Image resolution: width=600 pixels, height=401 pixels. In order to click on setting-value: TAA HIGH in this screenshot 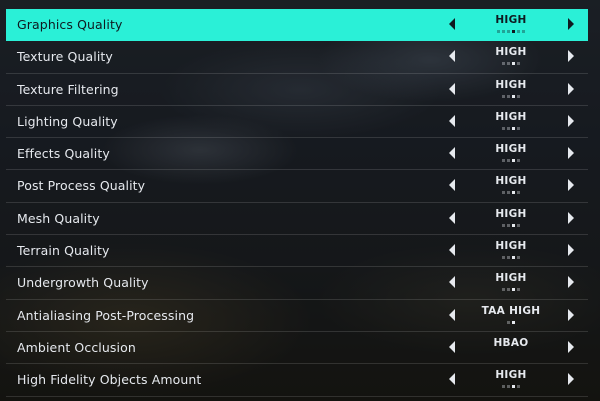, I will do `click(511, 310)`.